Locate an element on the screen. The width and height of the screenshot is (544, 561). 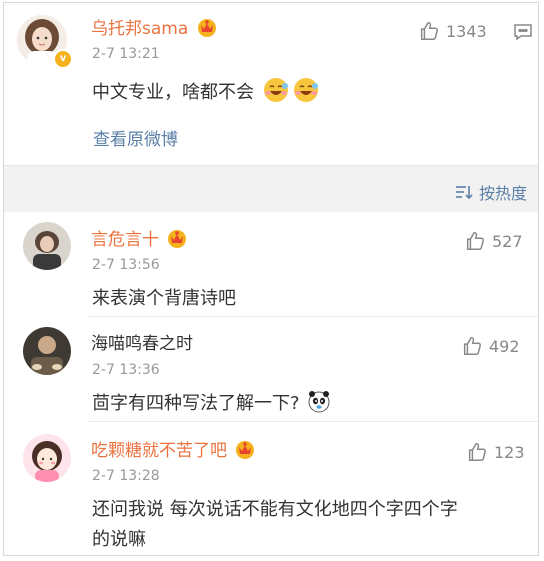
comment-like-button: 527 is located at coordinates (493, 241).